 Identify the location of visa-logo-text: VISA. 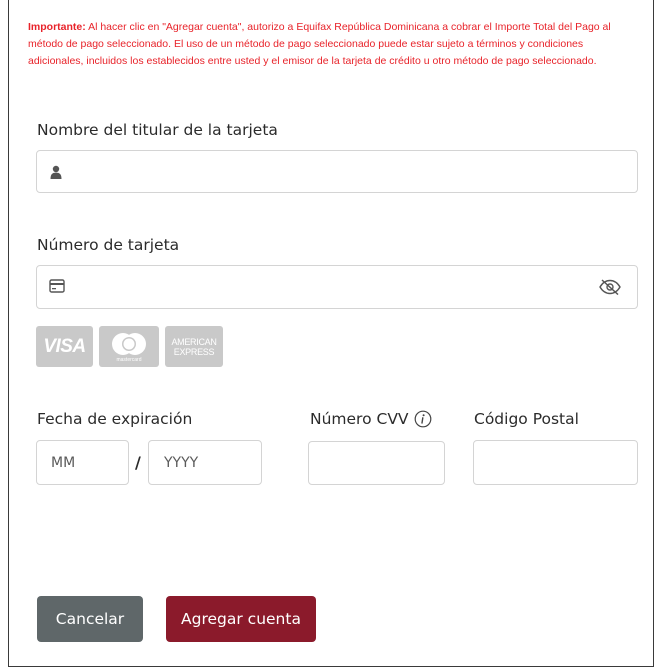
(64, 346).